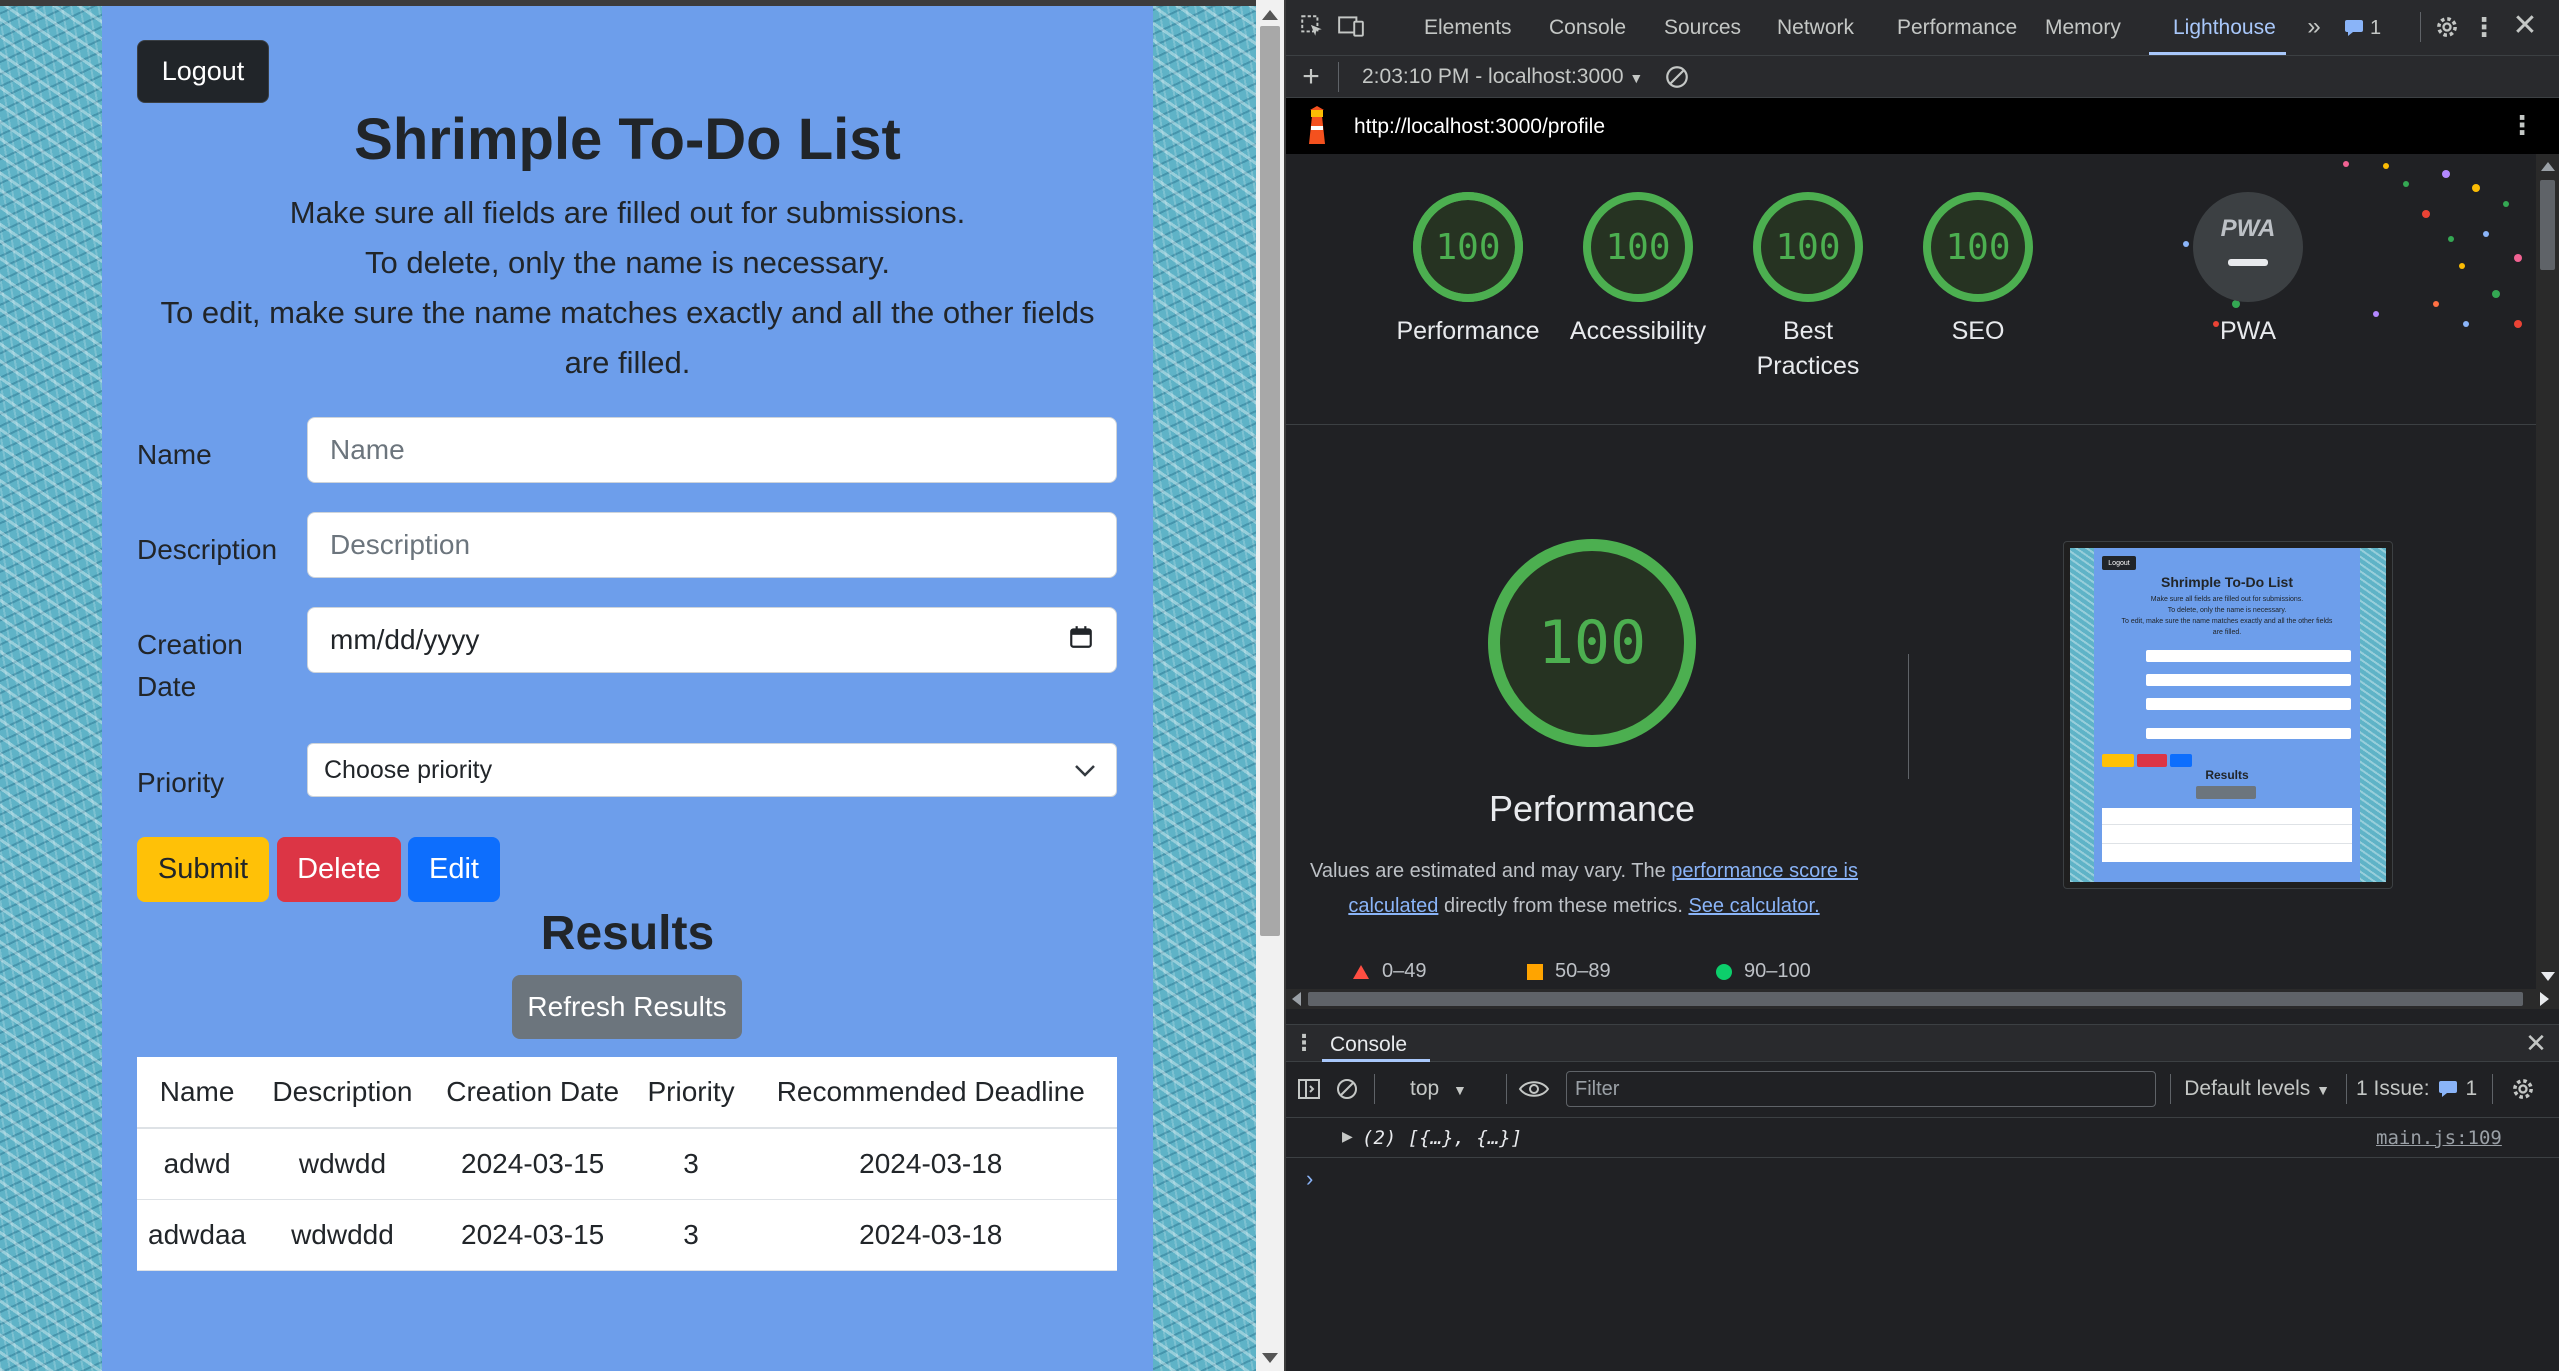 The image size is (2559, 1371). I want to click on settings-gear-icon, so click(2447, 27).